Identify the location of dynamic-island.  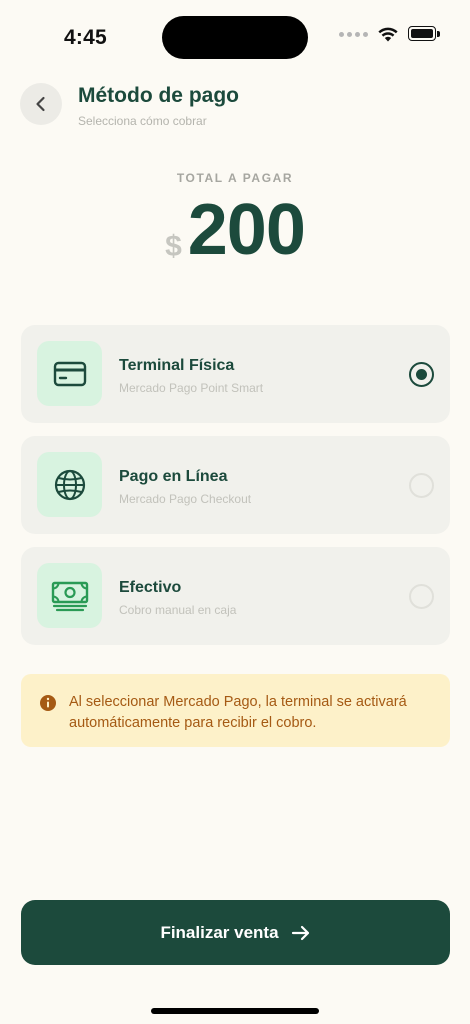
(235, 37).